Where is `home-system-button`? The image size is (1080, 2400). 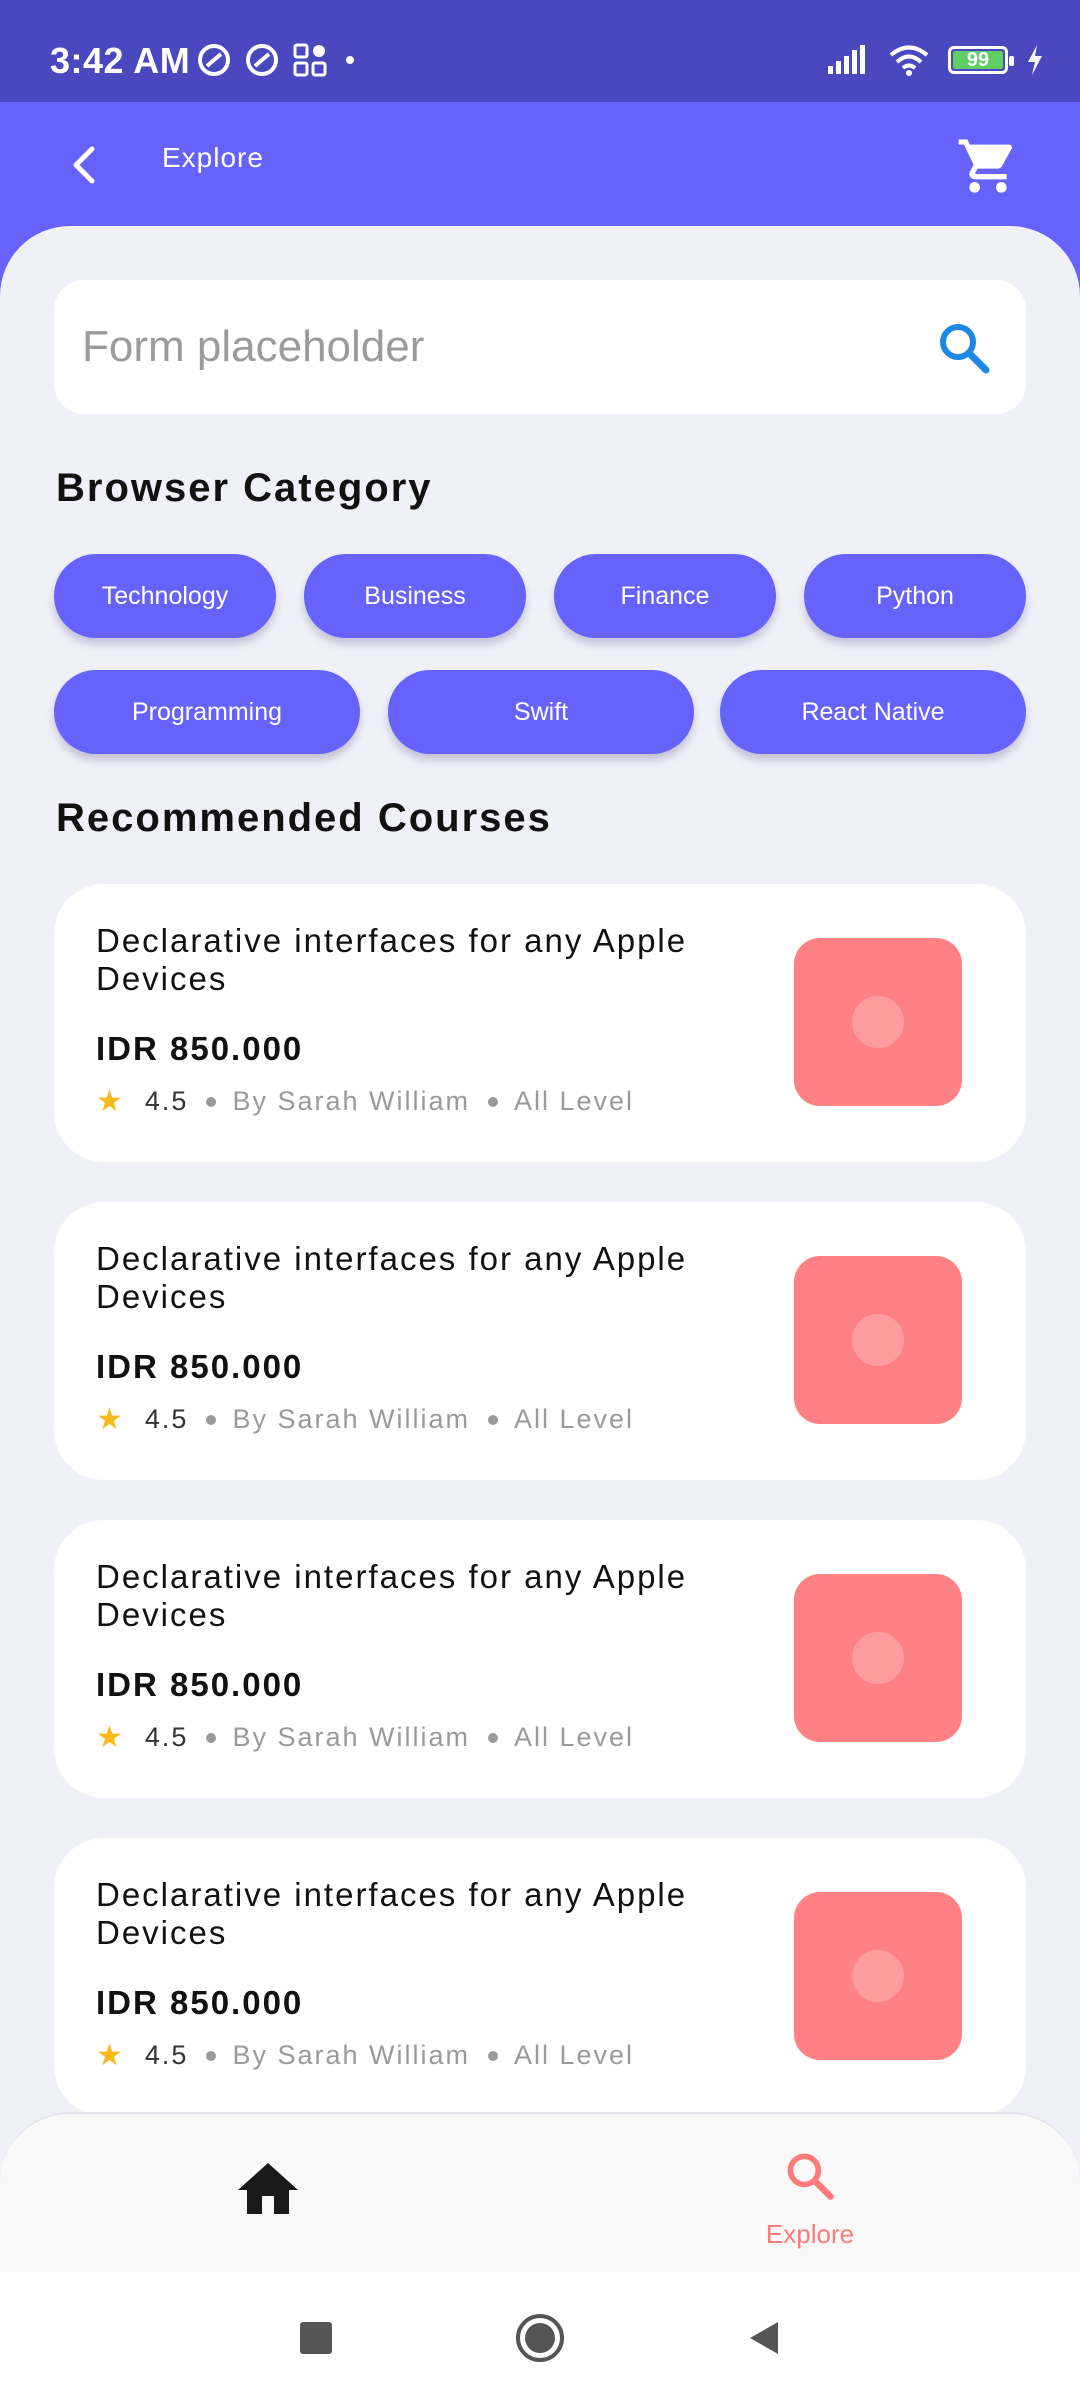 home-system-button is located at coordinates (540, 2338).